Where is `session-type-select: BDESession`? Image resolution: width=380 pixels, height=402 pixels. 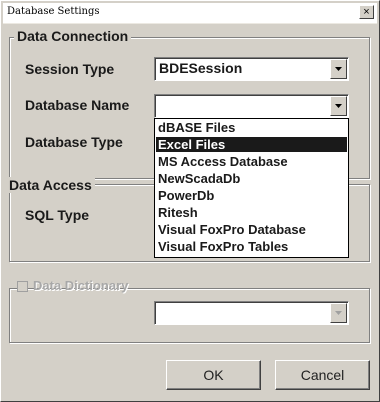 session-type-select: BDESession is located at coordinates (251, 69).